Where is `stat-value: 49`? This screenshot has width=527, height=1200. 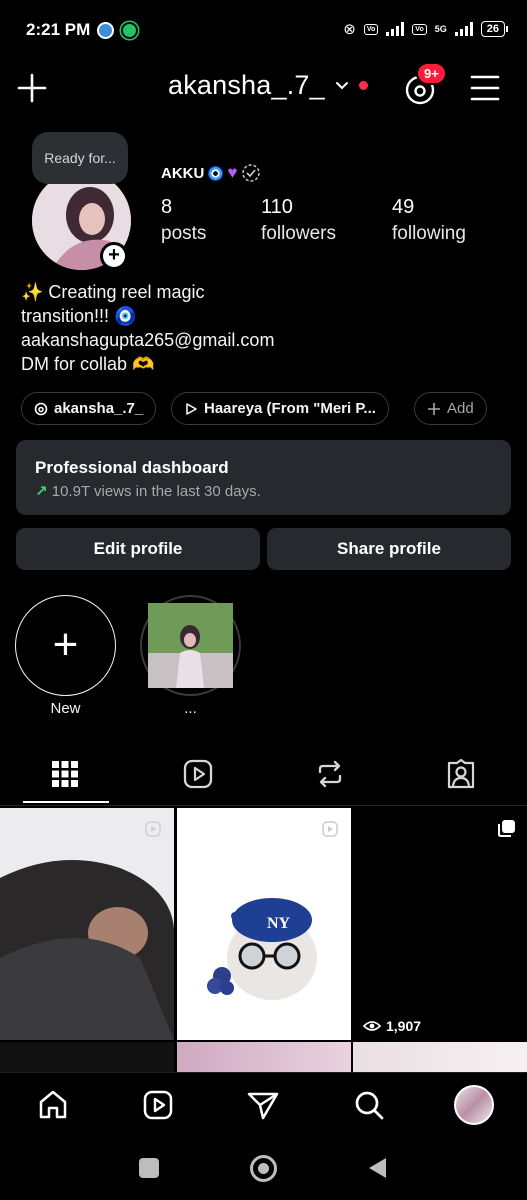 stat-value: 49 is located at coordinates (403, 207).